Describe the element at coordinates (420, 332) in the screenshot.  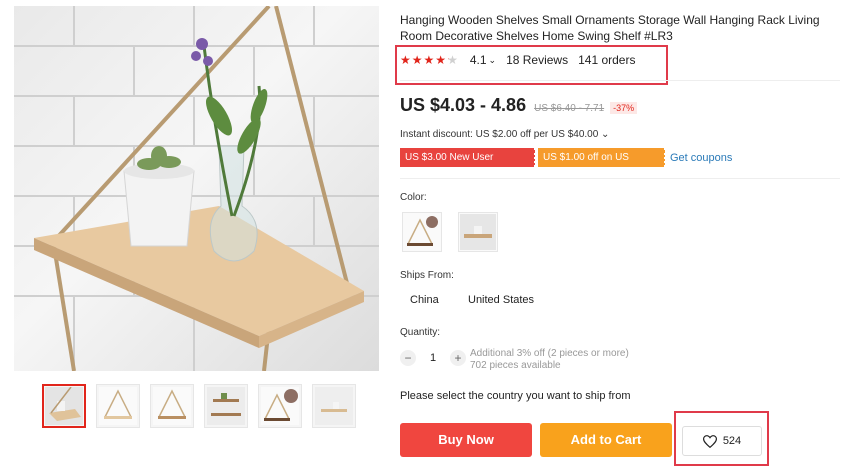
I see `quantity-label: Quantity:` at that location.